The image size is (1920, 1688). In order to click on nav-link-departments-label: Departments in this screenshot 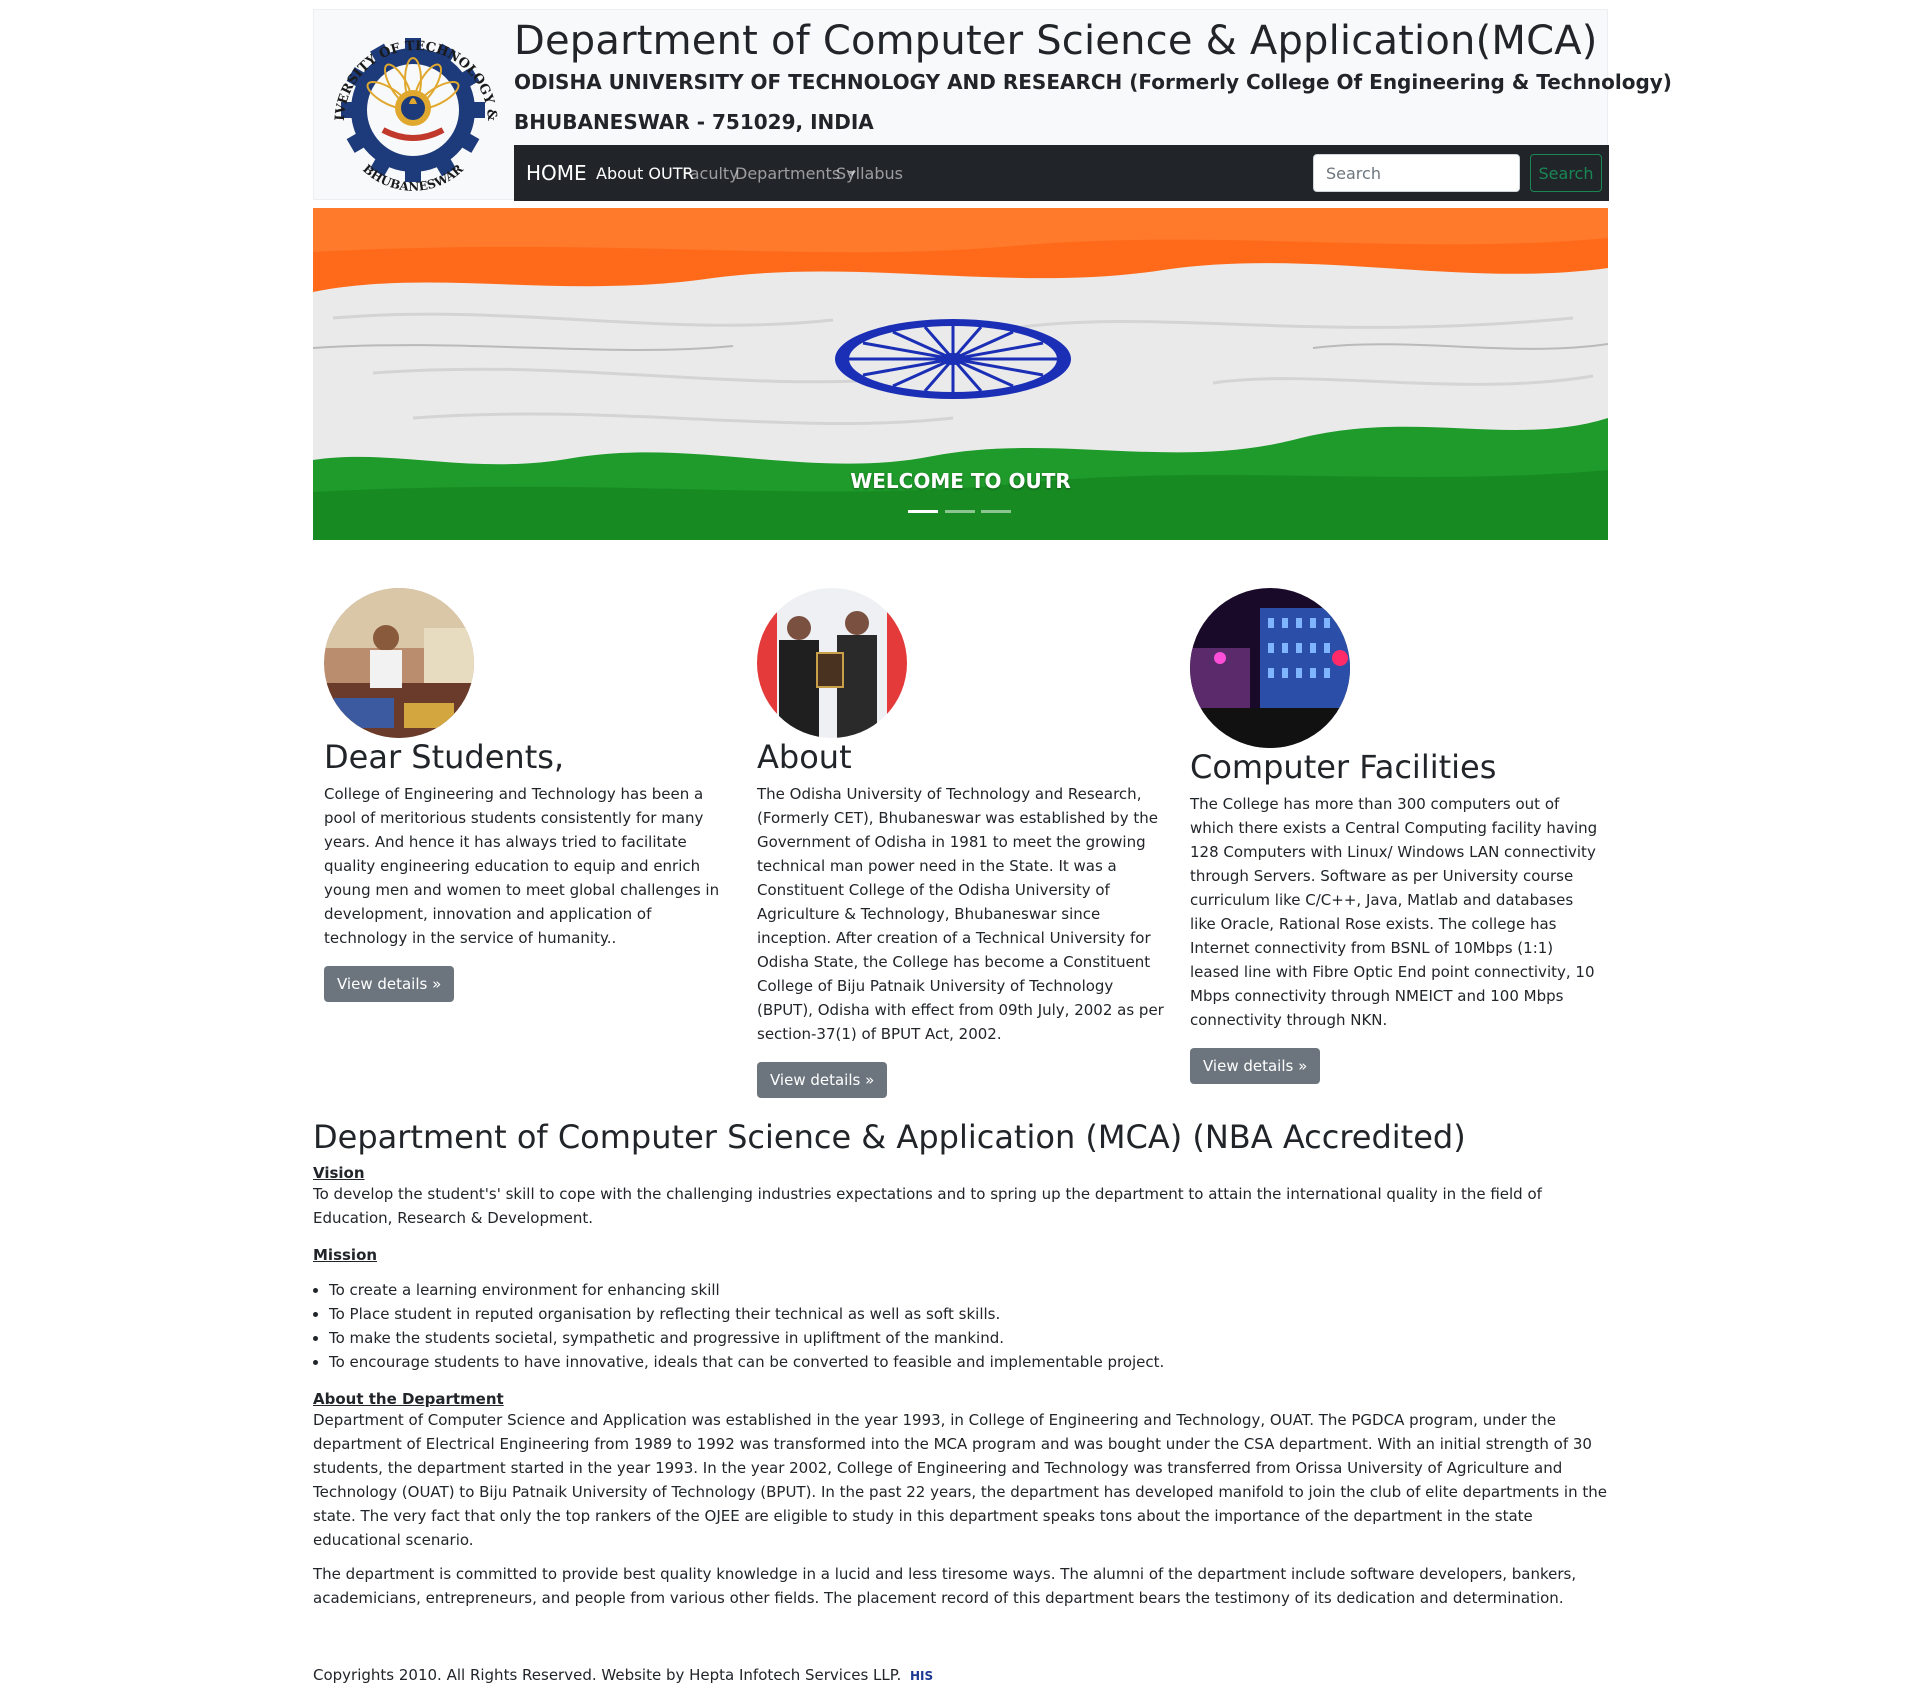, I will do `click(788, 173)`.